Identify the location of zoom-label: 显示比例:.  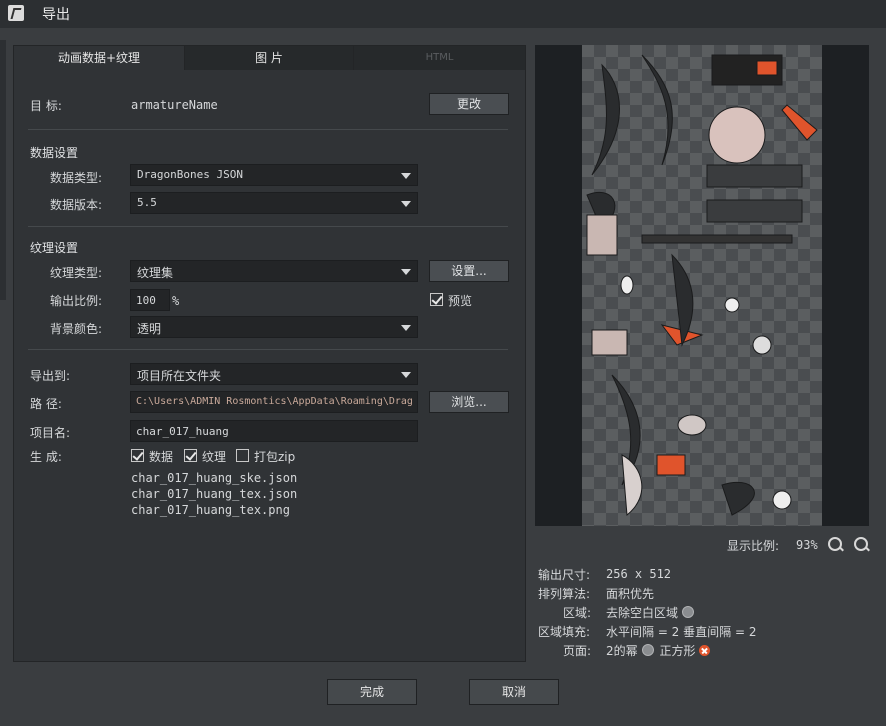
(753, 546).